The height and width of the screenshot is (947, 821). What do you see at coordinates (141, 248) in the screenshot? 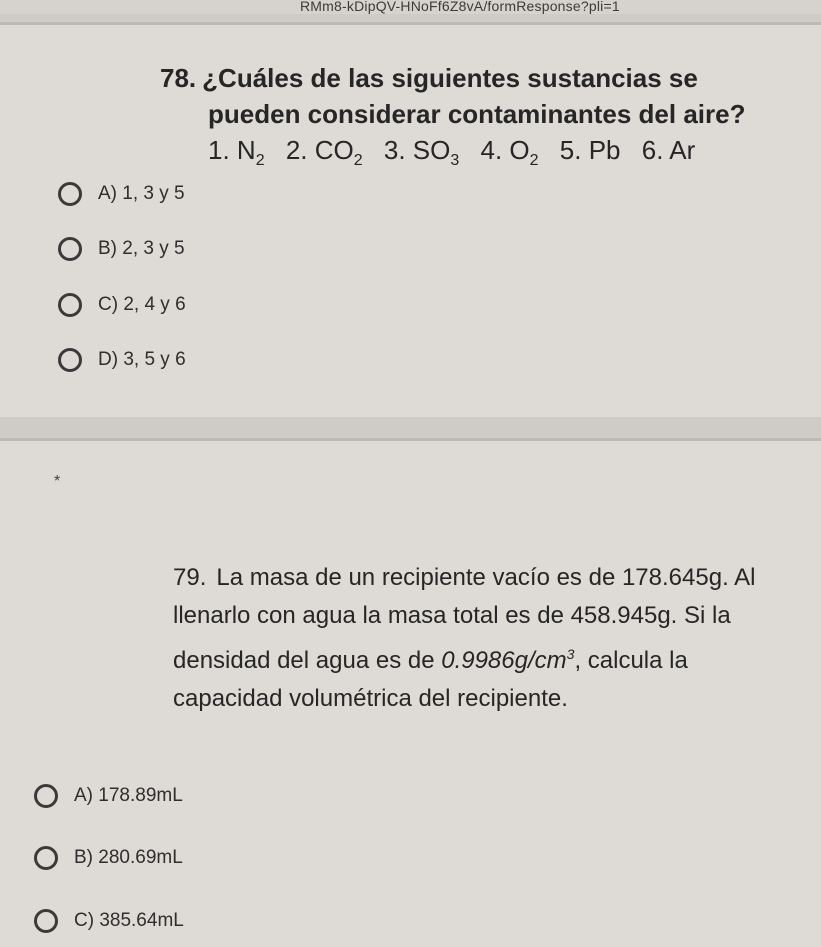
I see `option-label: B) 2, 3 y 5` at bounding box center [141, 248].